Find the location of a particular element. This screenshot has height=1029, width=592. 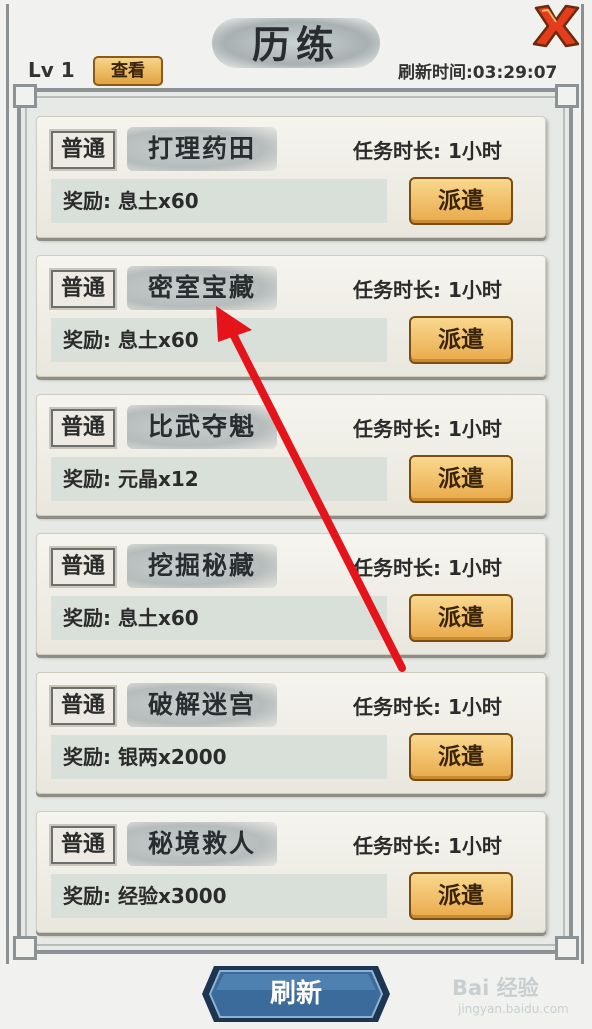

close-icon is located at coordinates (556, 26).